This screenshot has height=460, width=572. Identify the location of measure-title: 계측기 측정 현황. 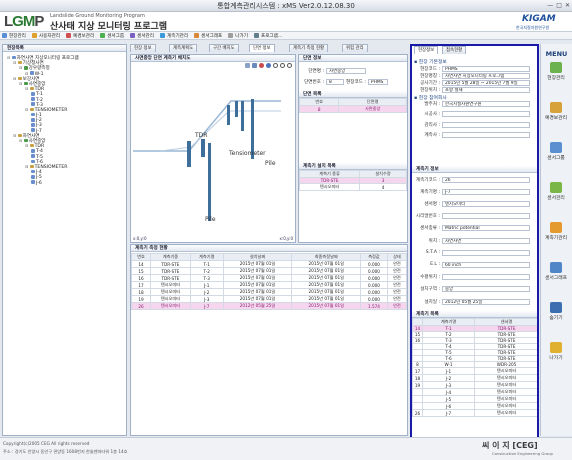
(269, 248).